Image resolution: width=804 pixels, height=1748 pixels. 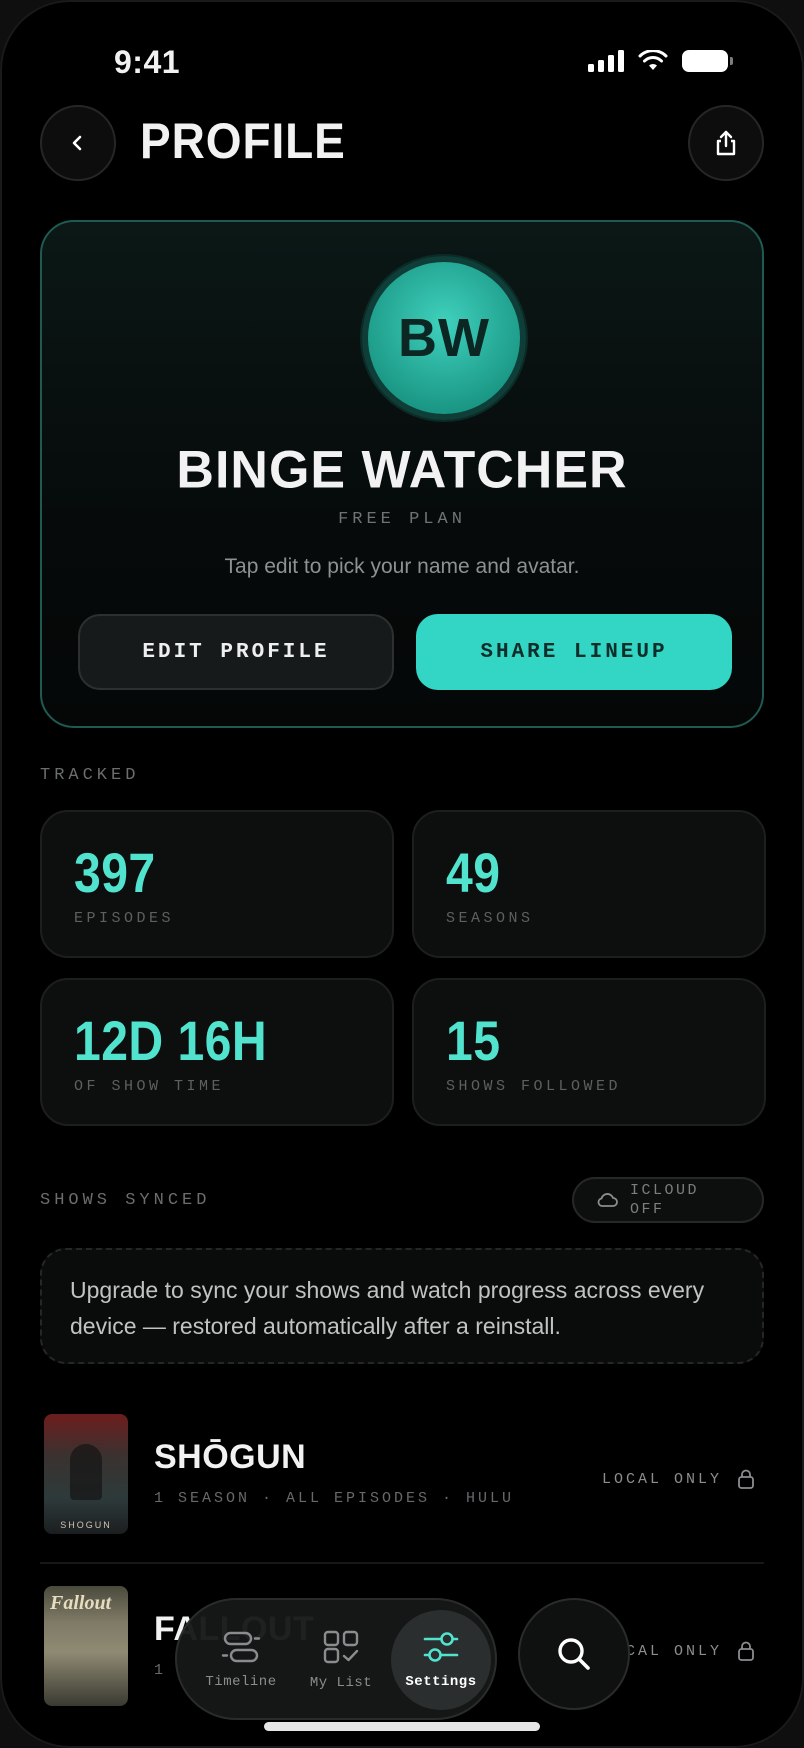 I want to click on share-icon, so click(x=726, y=143).